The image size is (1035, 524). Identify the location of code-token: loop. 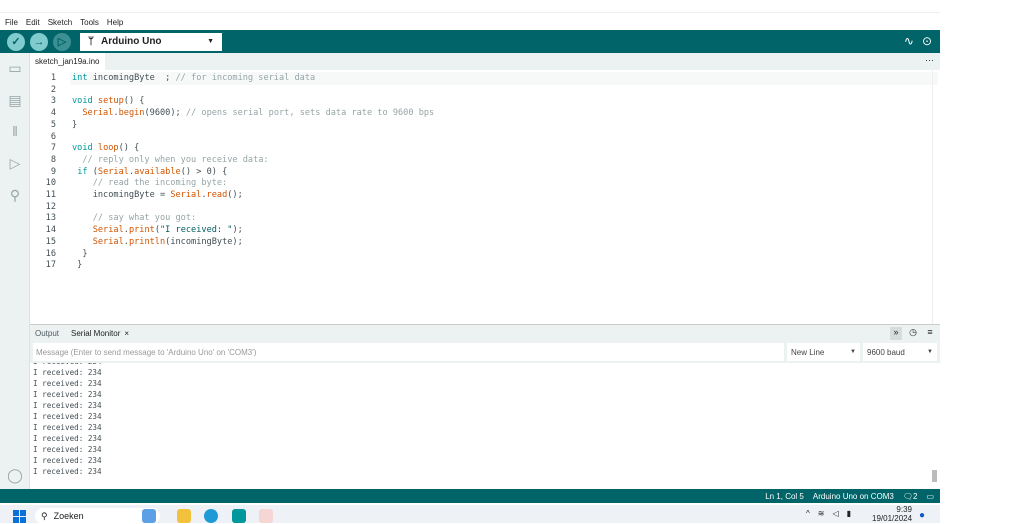
(108, 148).